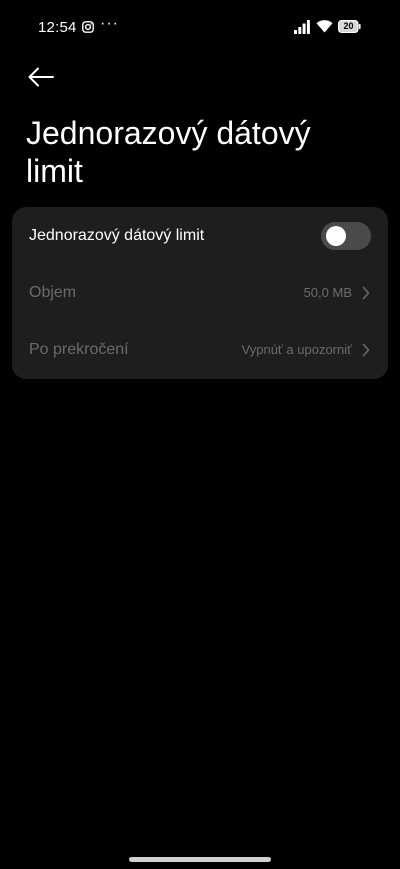 This screenshot has width=400, height=869. Describe the element at coordinates (324, 26) in the screenshot. I see `wifi-icon` at that location.